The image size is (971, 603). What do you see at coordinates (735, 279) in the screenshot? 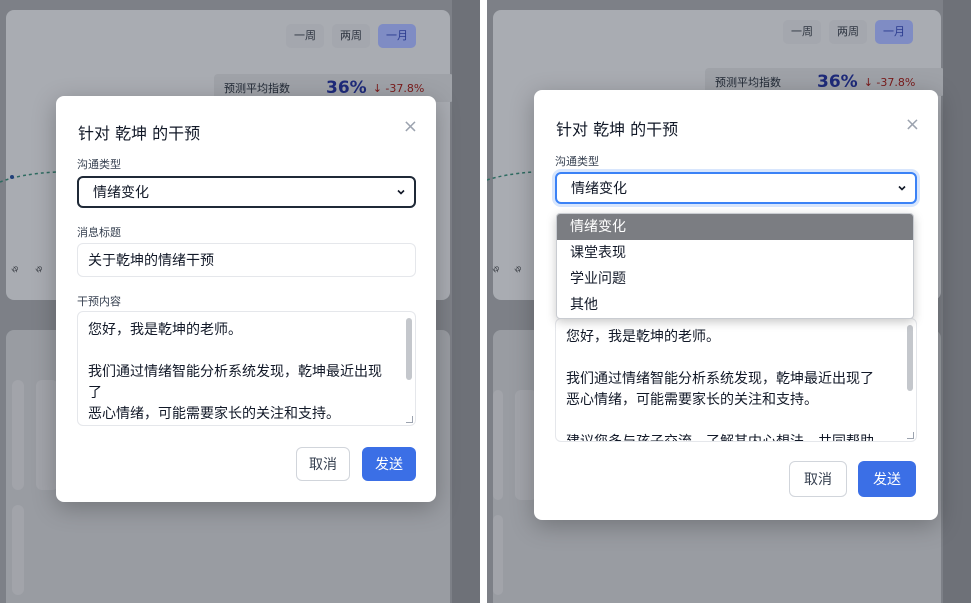
I see `dropdown-option: 学业问题` at bounding box center [735, 279].